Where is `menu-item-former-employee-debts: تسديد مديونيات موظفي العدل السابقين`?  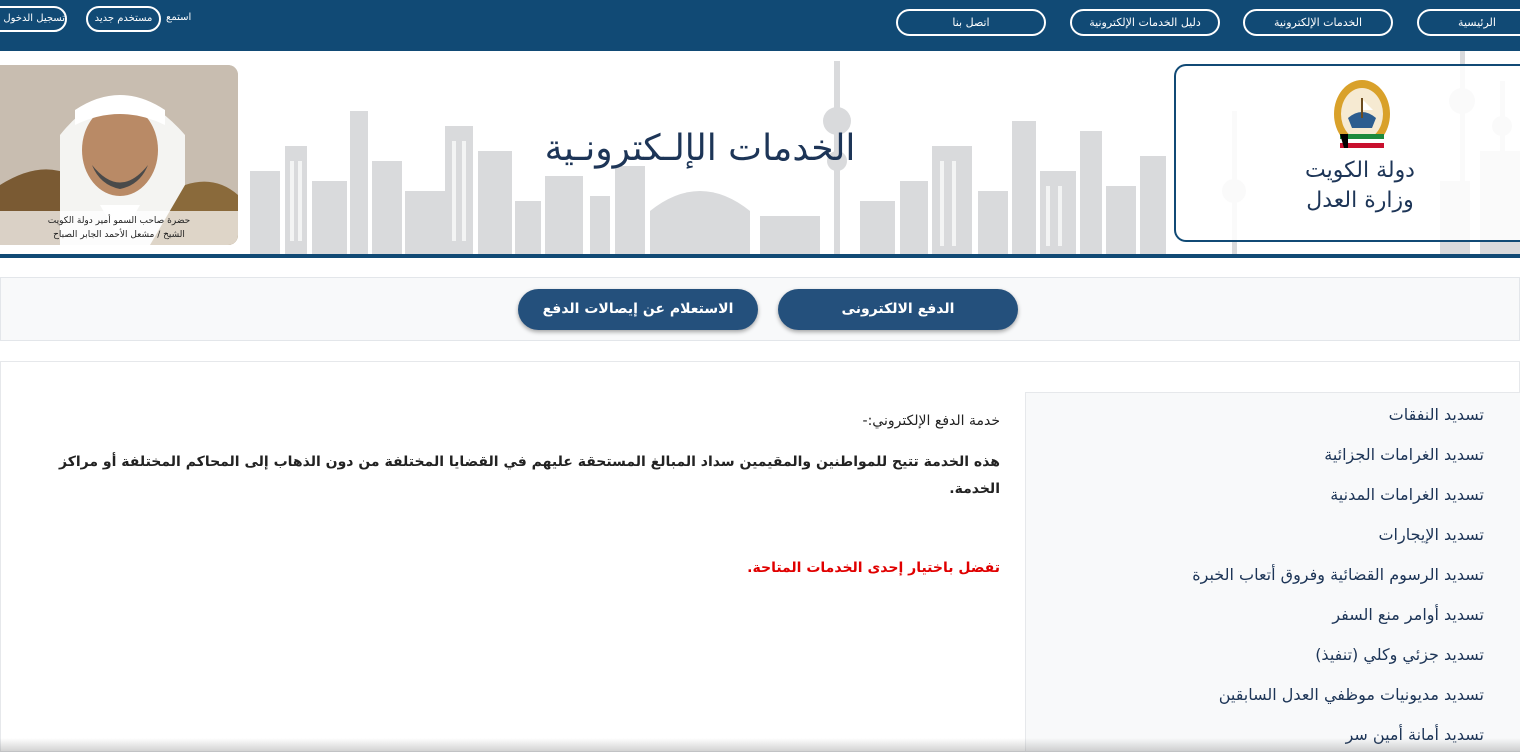
menu-item-former-employee-debts: تسديد مديونيات موظفي العدل السابقين is located at coordinates (1351, 694).